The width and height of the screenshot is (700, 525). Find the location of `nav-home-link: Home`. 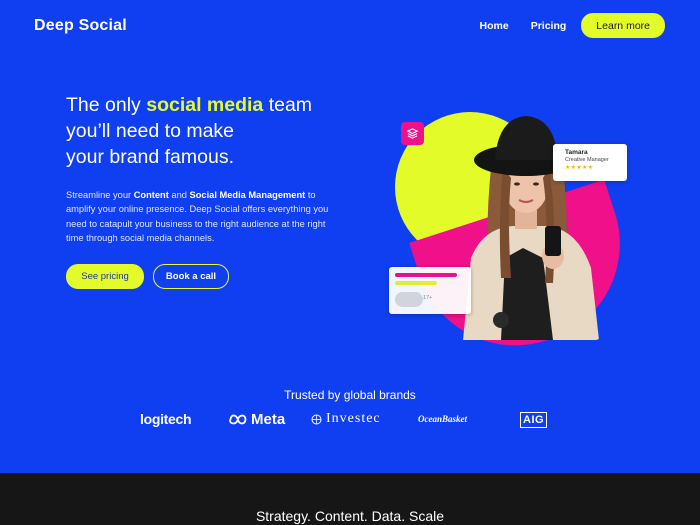

nav-home-link: Home is located at coordinates (494, 26).